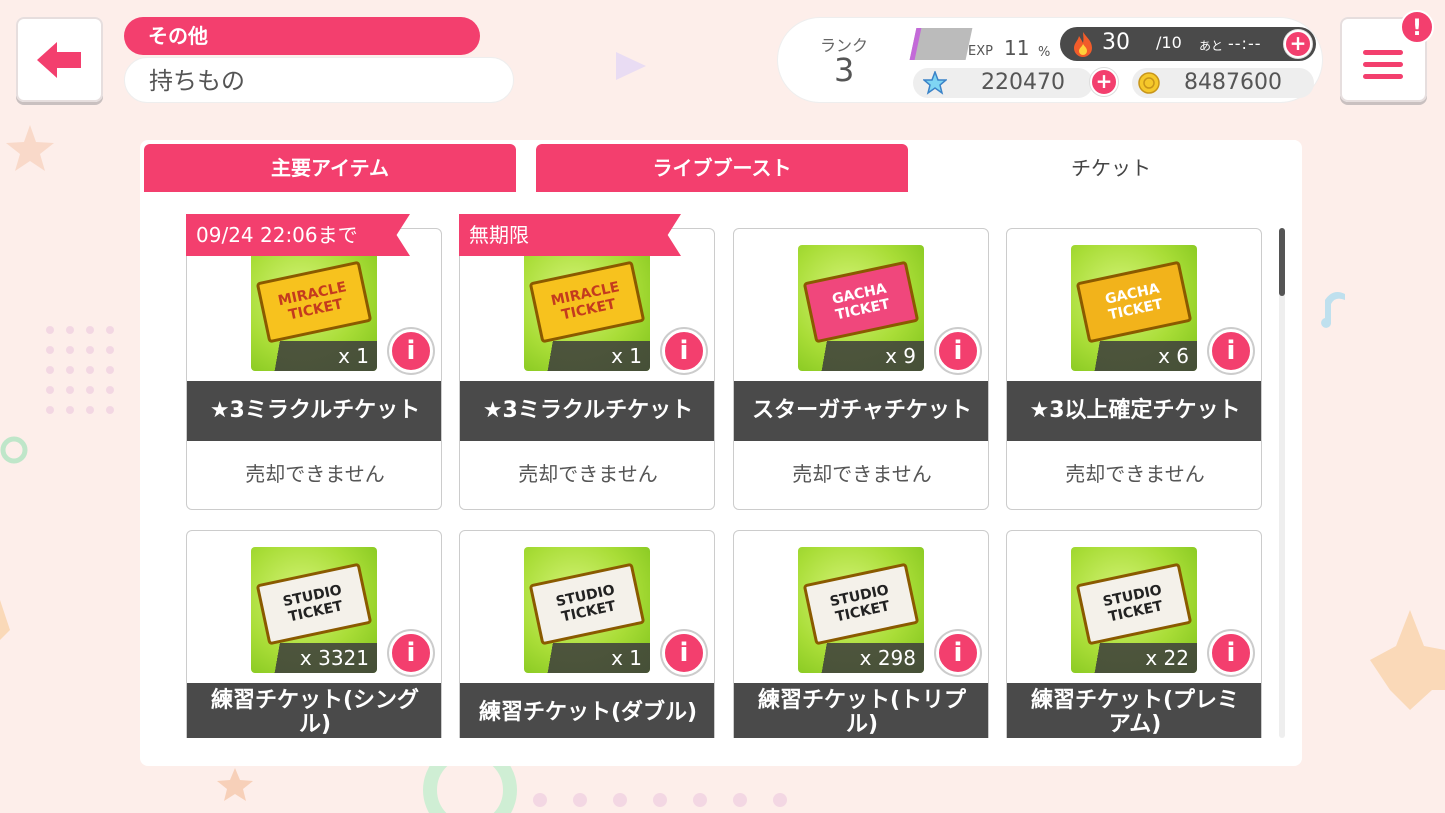  What do you see at coordinates (302, 36) in the screenshot?
I see `page-category: その他` at bounding box center [302, 36].